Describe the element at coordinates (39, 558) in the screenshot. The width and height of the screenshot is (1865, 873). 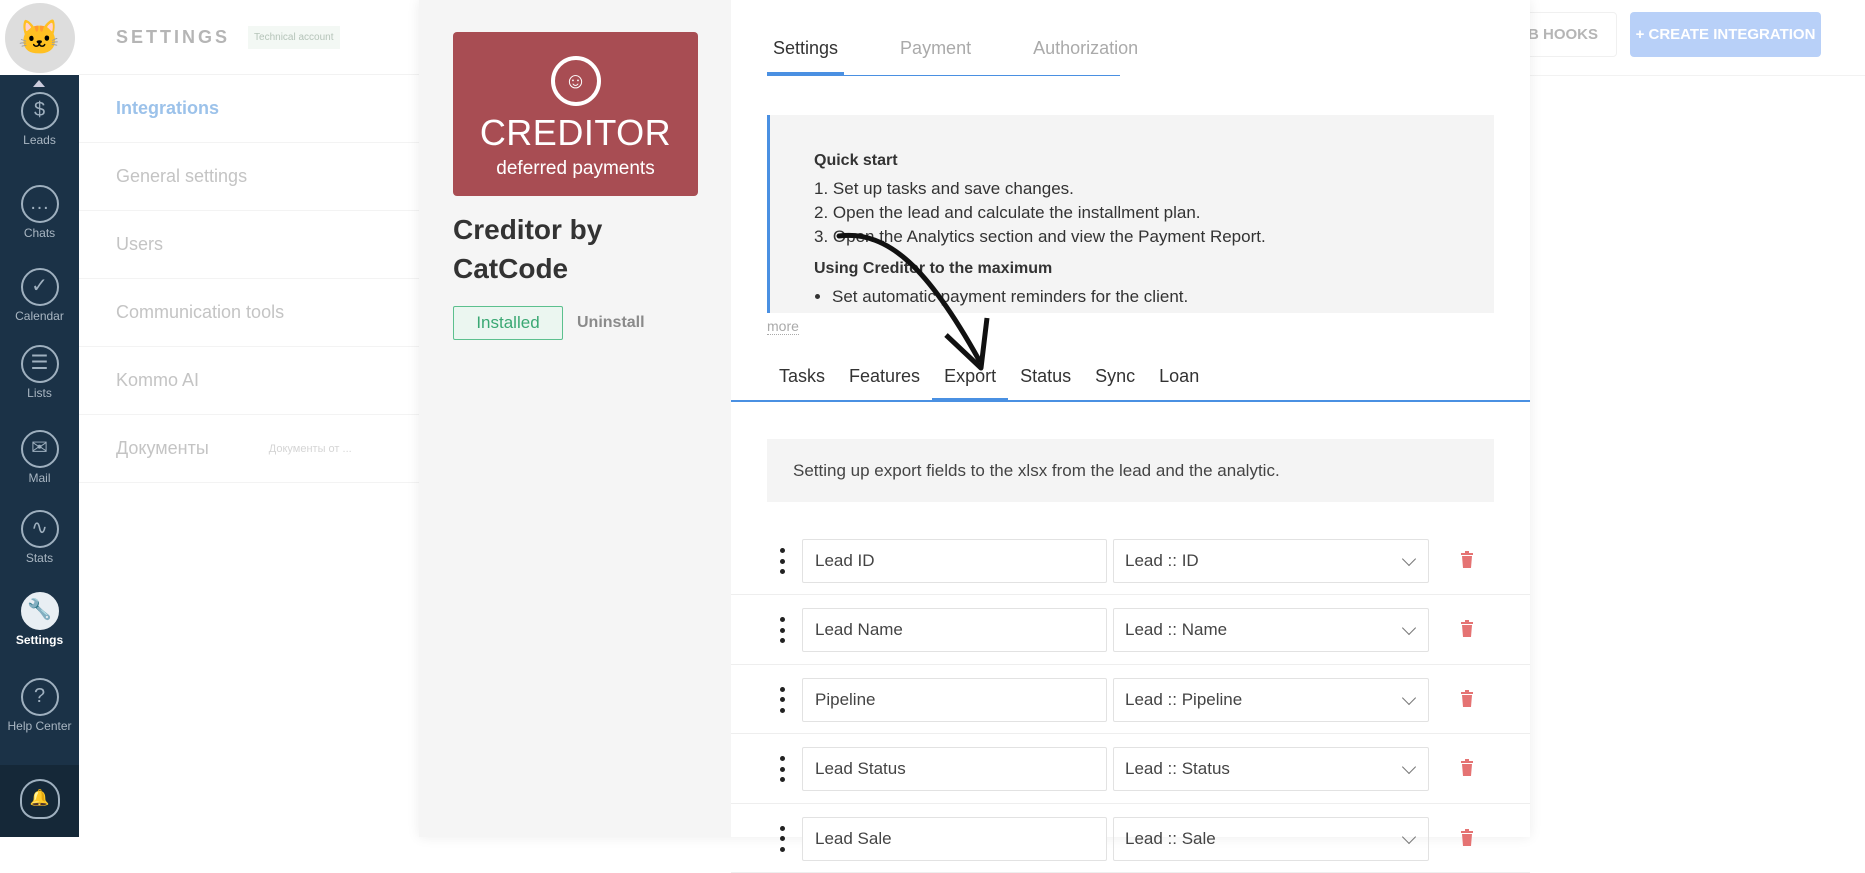
I see `nav-item-label: Stats` at that location.